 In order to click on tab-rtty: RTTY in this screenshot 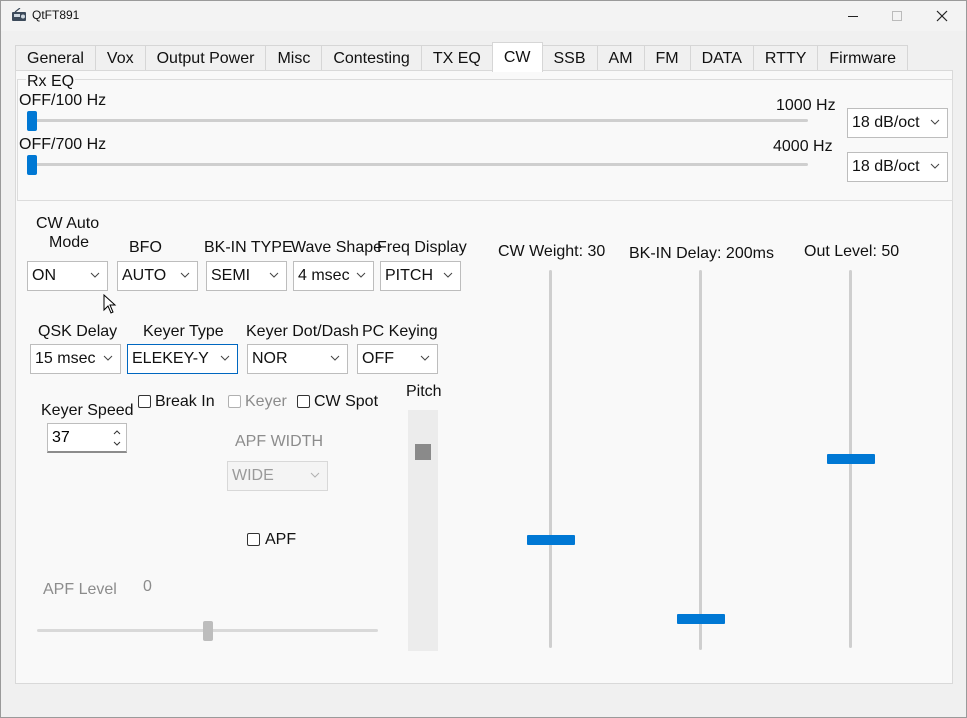, I will do `click(785, 58)`.